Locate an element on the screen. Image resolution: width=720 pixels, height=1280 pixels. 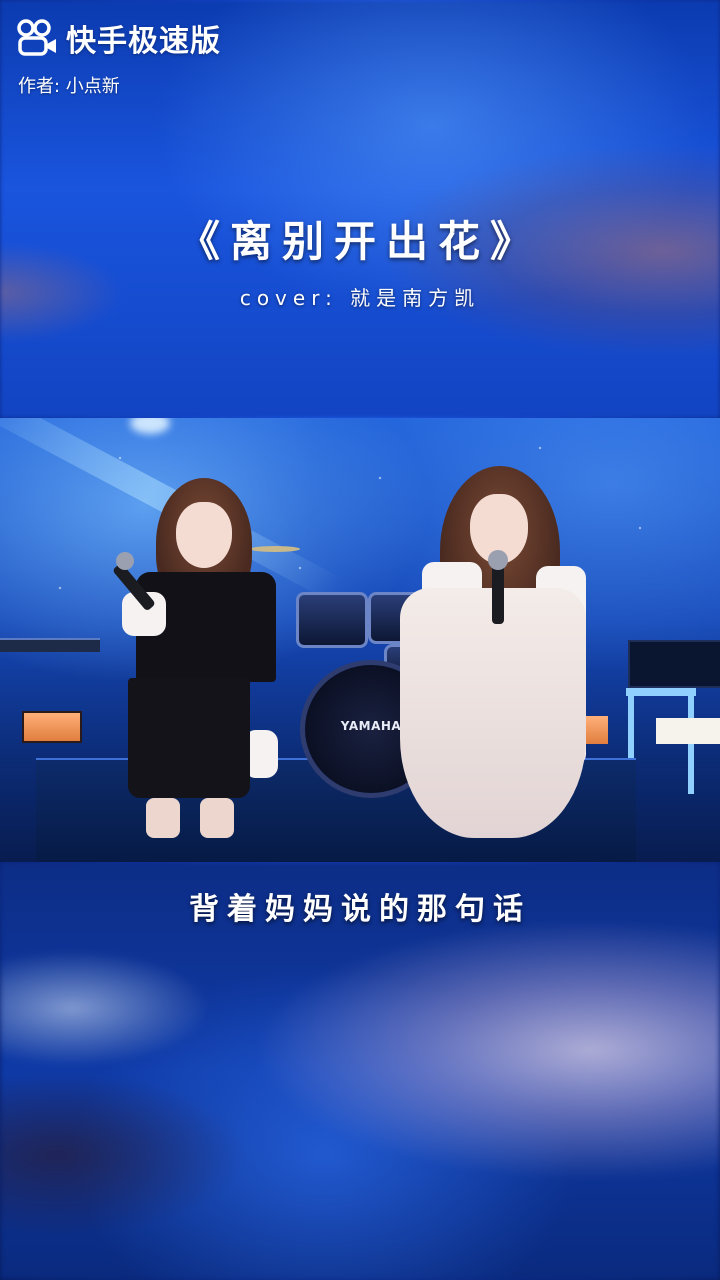
singer-skirt is located at coordinates (189, 738).